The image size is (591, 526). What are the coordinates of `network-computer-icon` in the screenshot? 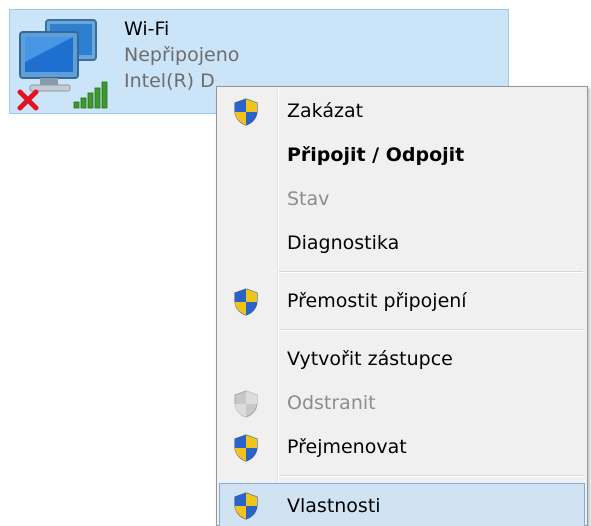 It's located at (62, 65).